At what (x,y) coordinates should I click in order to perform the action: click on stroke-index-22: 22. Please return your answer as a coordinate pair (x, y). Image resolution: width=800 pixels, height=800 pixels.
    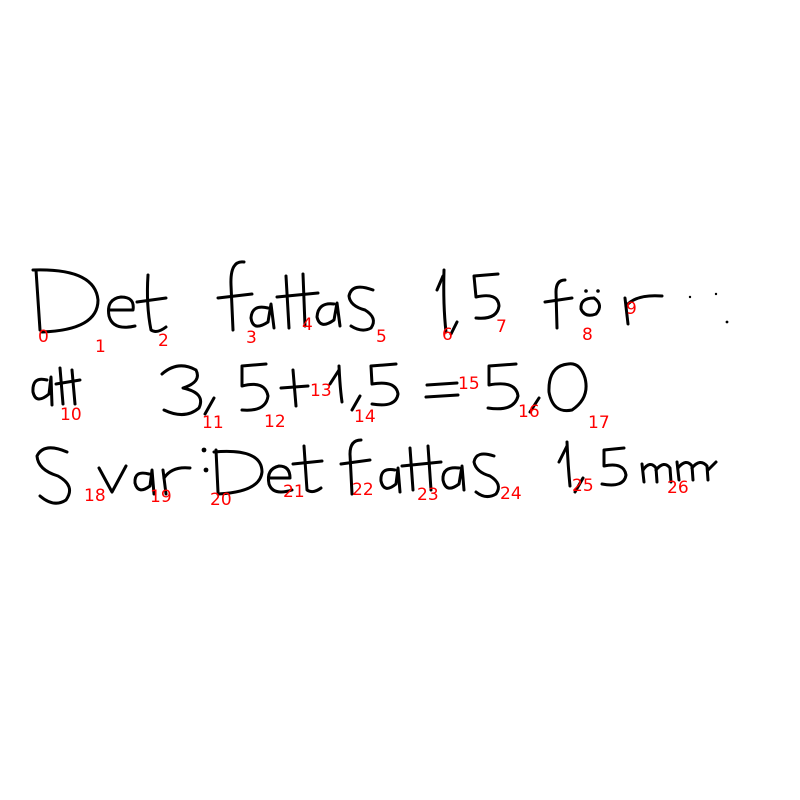
    Looking at the image, I should click on (363, 490).